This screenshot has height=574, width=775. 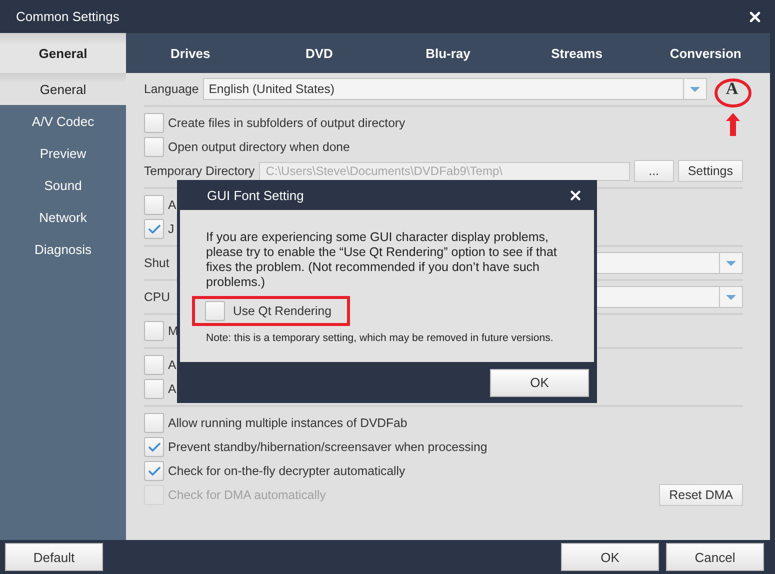 I want to click on tab: Conversion, so click(x=705, y=53).